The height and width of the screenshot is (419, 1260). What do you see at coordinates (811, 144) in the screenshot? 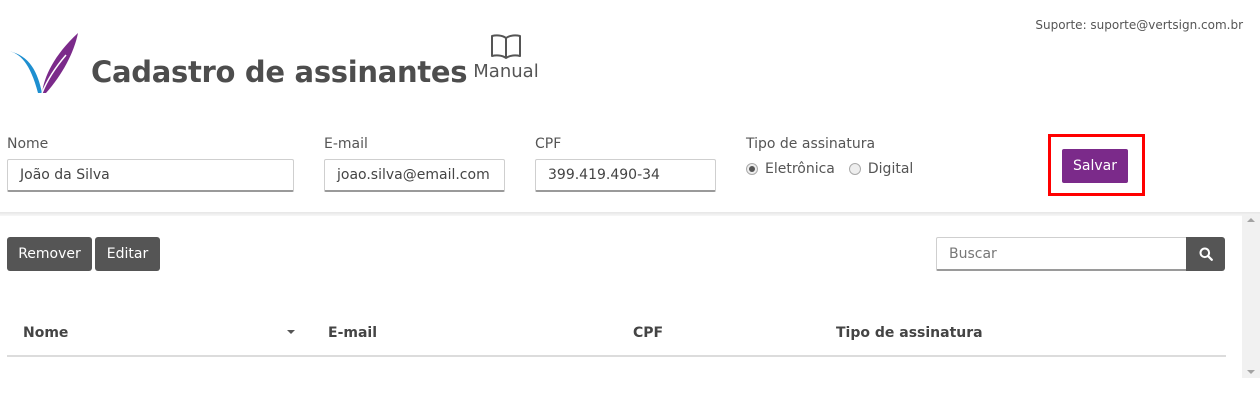
I see `signature-type-label: Tipo de assinatura` at bounding box center [811, 144].